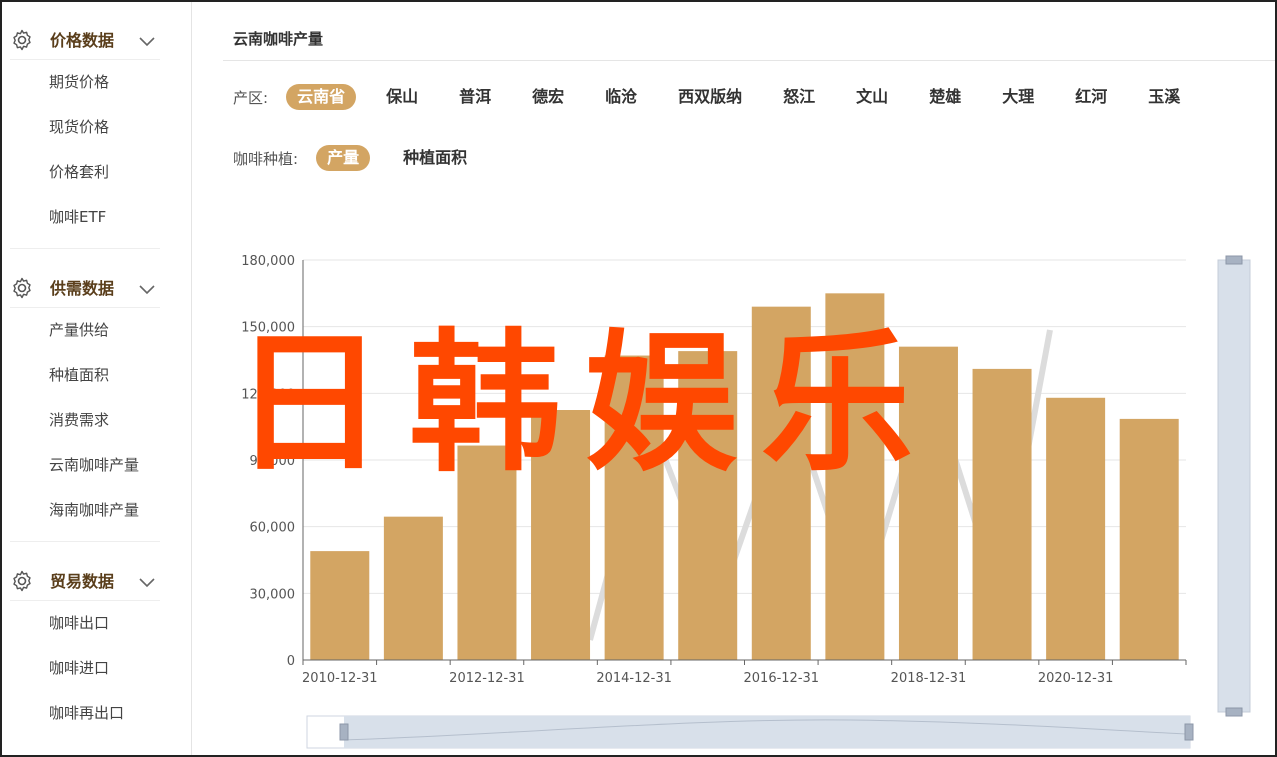 The height and width of the screenshot is (757, 1277). I want to click on horizontal-zoom-handle-right, so click(1189, 732).